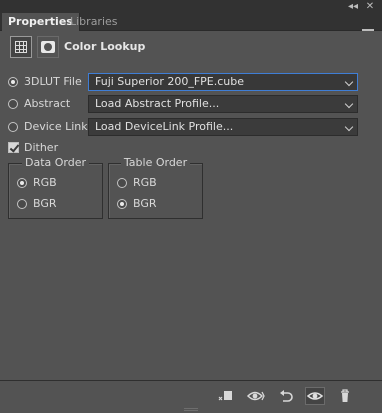  What do you see at coordinates (256, 396) in the screenshot?
I see `view-previous-state-icon` at bounding box center [256, 396].